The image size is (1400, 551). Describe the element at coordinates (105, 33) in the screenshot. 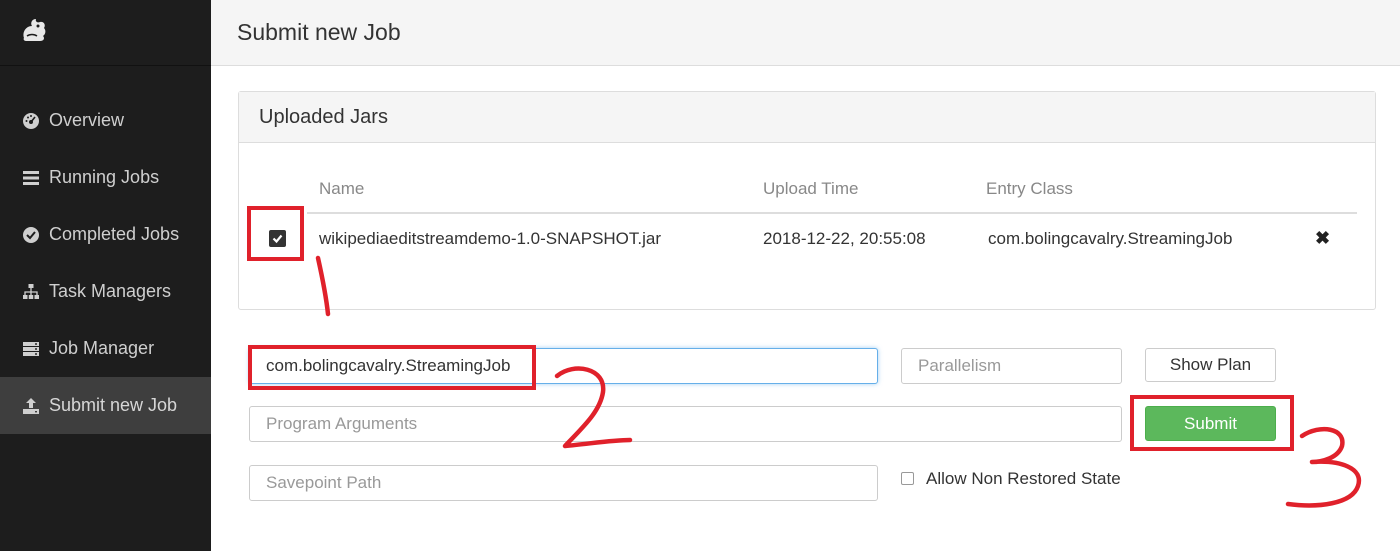

I see `logo-bar` at that location.